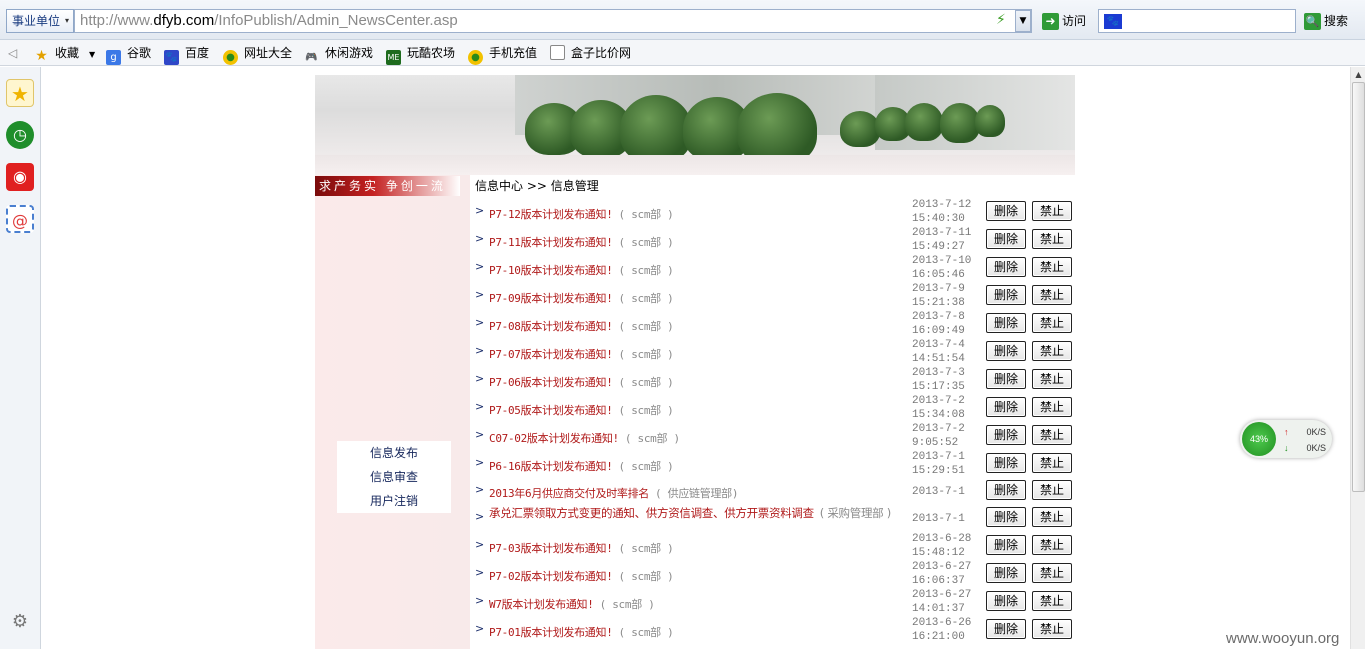 This screenshot has width=1365, height=649. What do you see at coordinates (694, 576) in the screenshot?
I see `news-title-link: P7-02版本计划发布通知! ( scm部 )` at bounding box center [694, 576].